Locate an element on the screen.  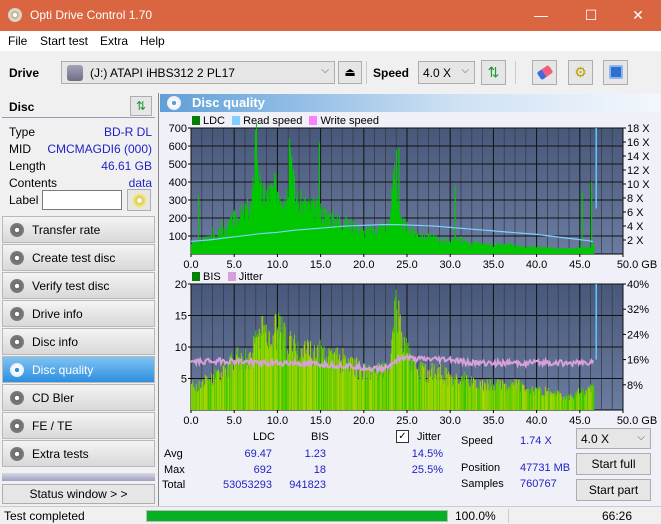
maximize-button: ☐ is located at coordinates (591, 15).